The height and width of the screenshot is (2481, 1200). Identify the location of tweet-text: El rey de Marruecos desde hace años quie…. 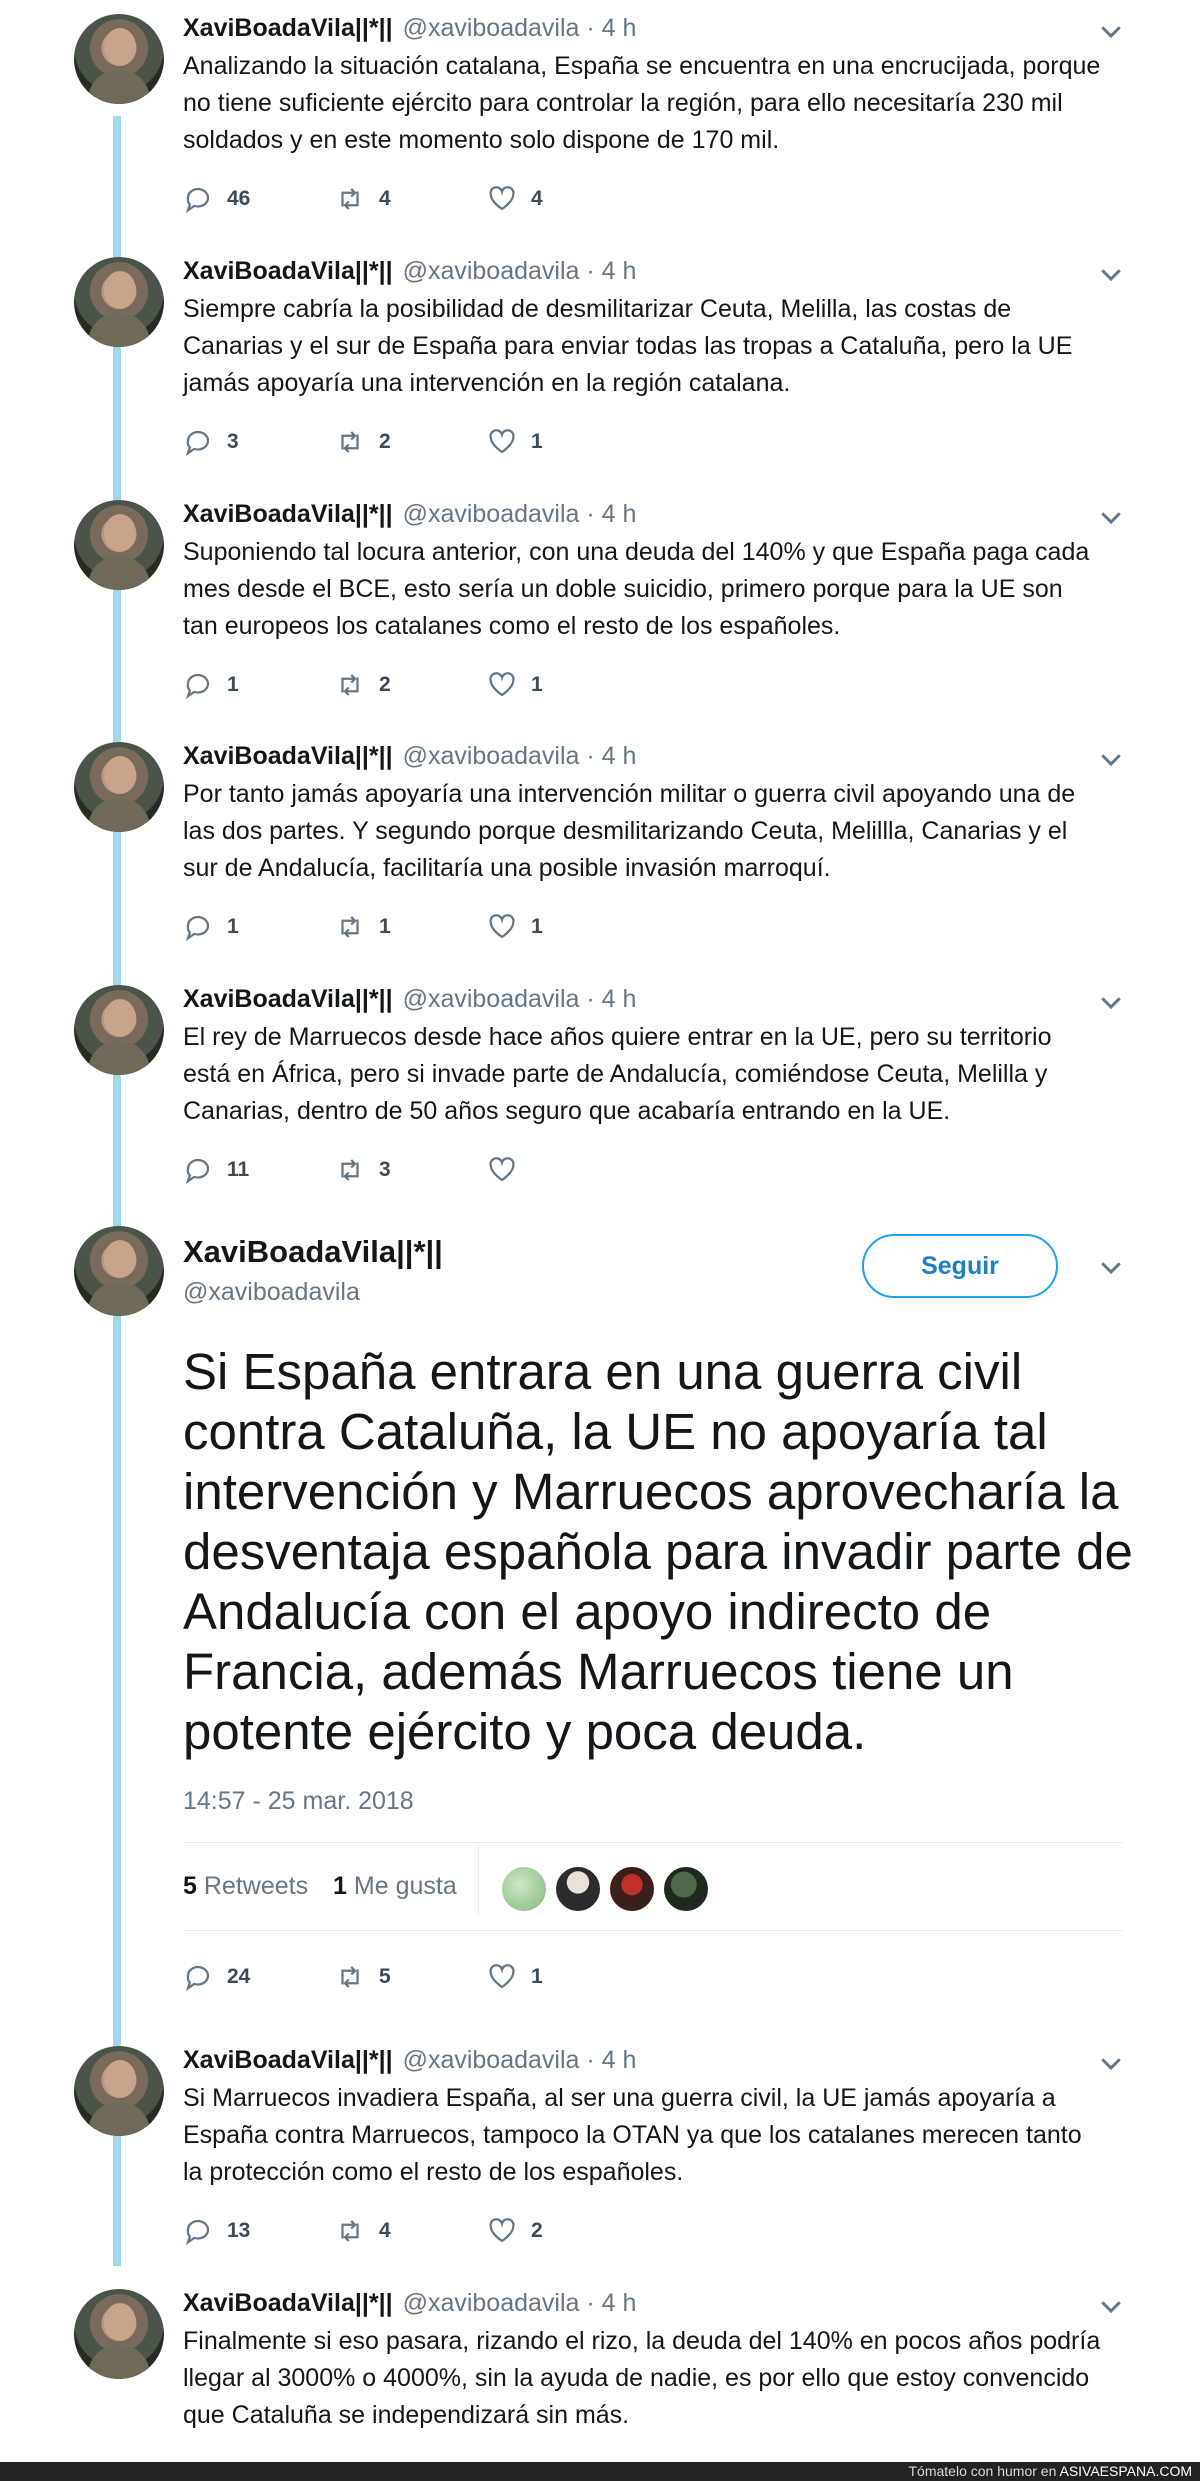
(617, 1074).